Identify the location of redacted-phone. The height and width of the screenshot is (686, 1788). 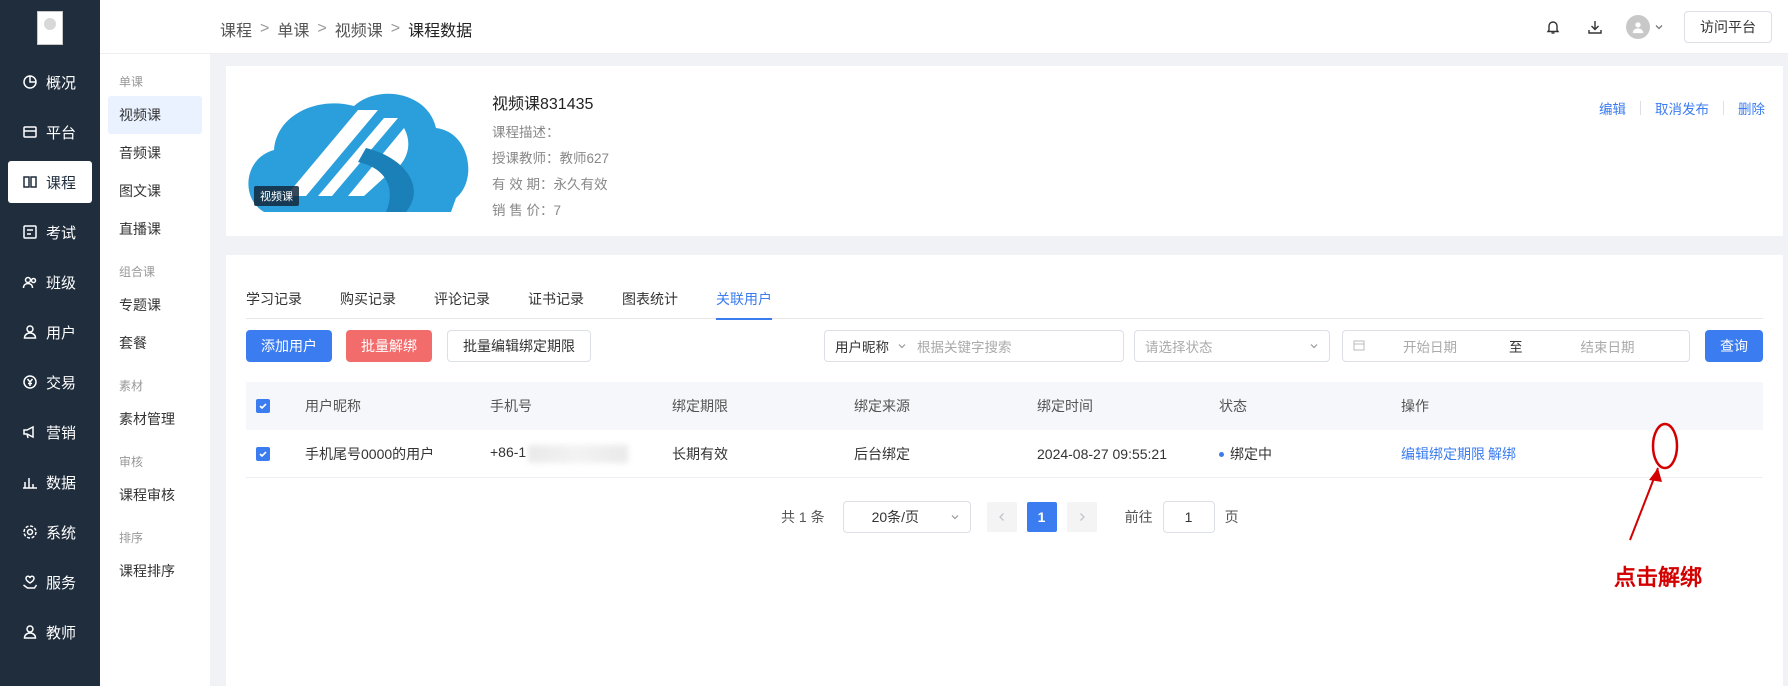
(578, 453).